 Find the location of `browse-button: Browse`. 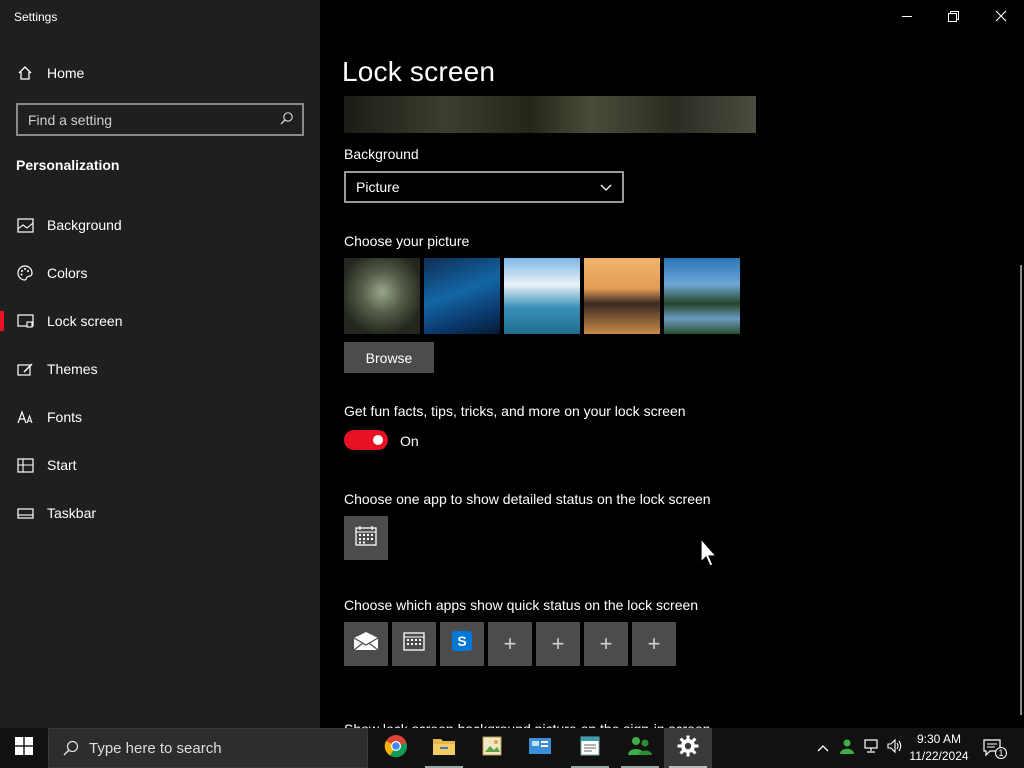

browse-button: Browse is located at coordinates (389, 357).